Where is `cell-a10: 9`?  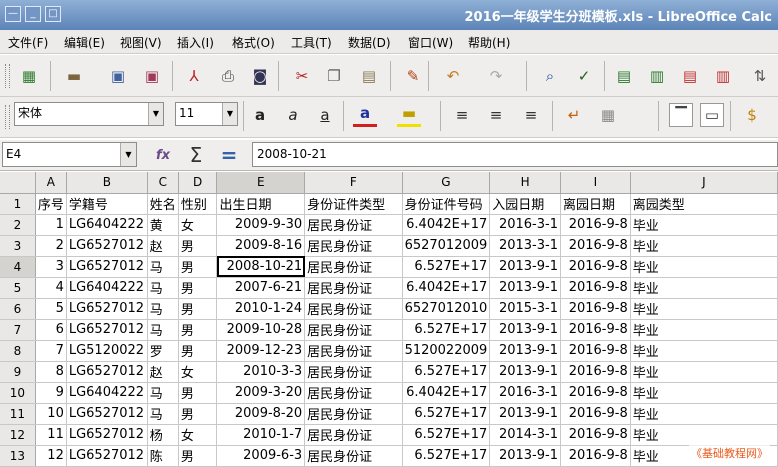
cell-a10: 9 is located at coordinates (51, 393).